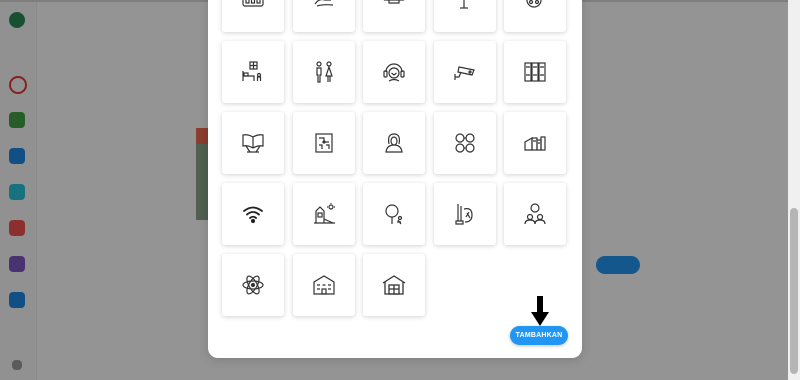 The height and width of the screenshot is (380, 800). I want to click on school-building-icon, so click(324, 285).